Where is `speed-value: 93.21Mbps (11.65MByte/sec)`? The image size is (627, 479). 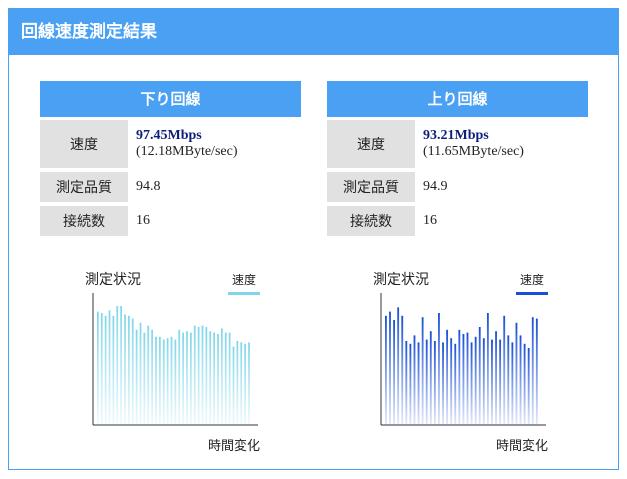
speed-value: 93.21Mbps (11.65MByte/sec) is located at coordinates (501, 144).